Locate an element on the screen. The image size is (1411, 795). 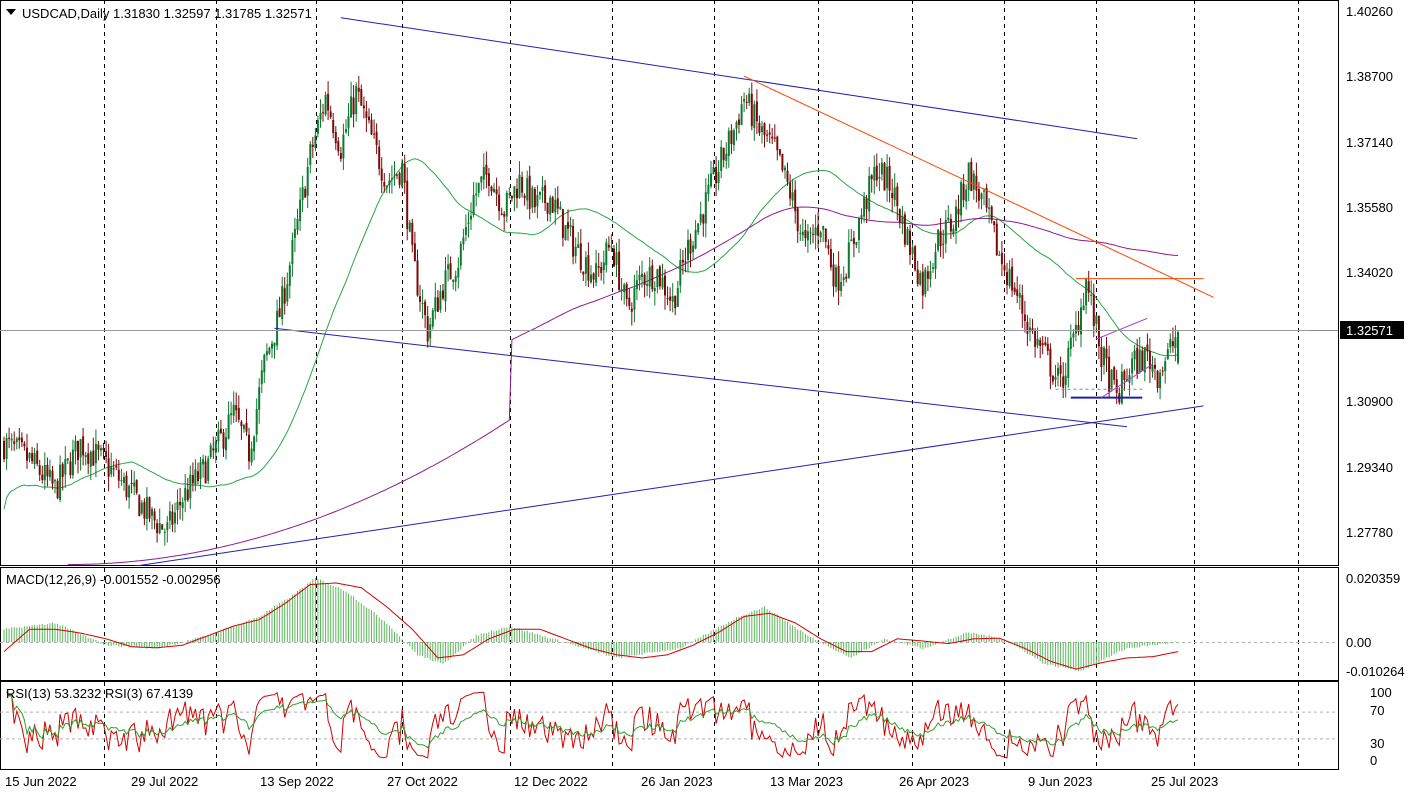
y-tick: 30 is located at coordinates (1377, 743).